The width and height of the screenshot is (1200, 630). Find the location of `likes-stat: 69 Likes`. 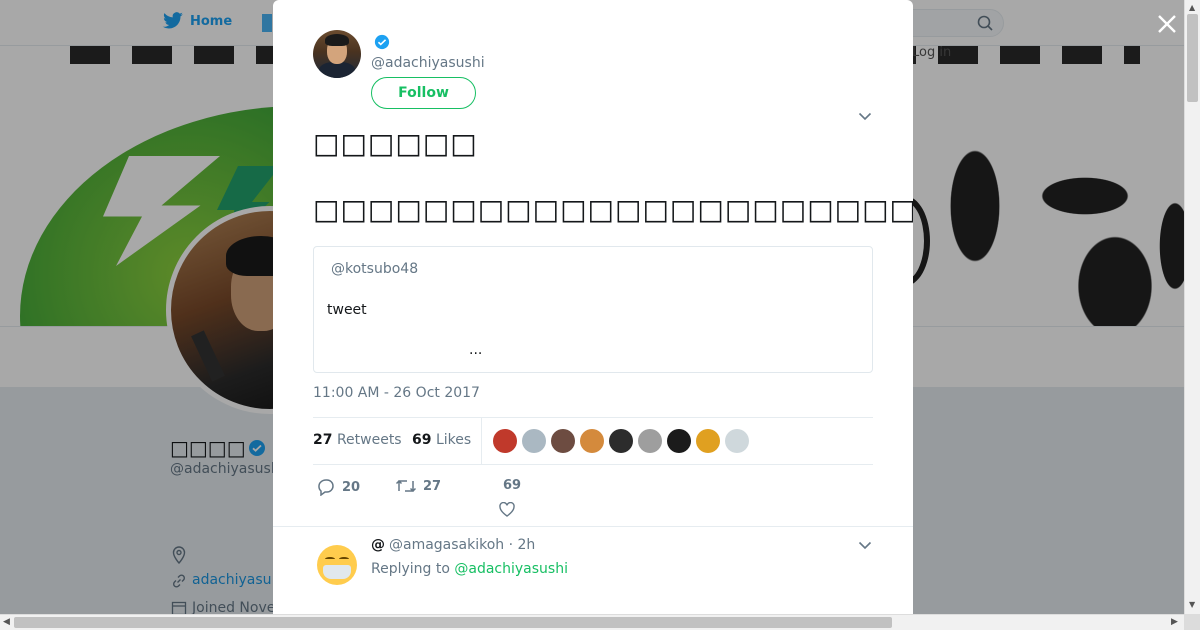

likes-stat: 69 Likes is located at coordinates (441, 440).